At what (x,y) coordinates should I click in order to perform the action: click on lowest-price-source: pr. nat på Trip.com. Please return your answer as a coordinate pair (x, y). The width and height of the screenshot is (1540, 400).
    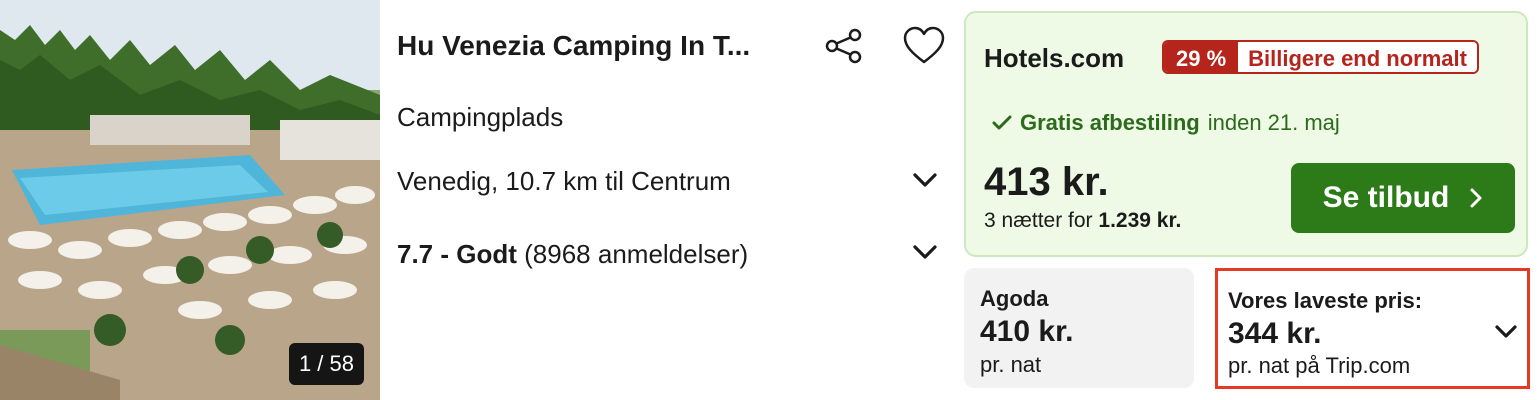
    Looking at the image, I should click on (1319, 365).